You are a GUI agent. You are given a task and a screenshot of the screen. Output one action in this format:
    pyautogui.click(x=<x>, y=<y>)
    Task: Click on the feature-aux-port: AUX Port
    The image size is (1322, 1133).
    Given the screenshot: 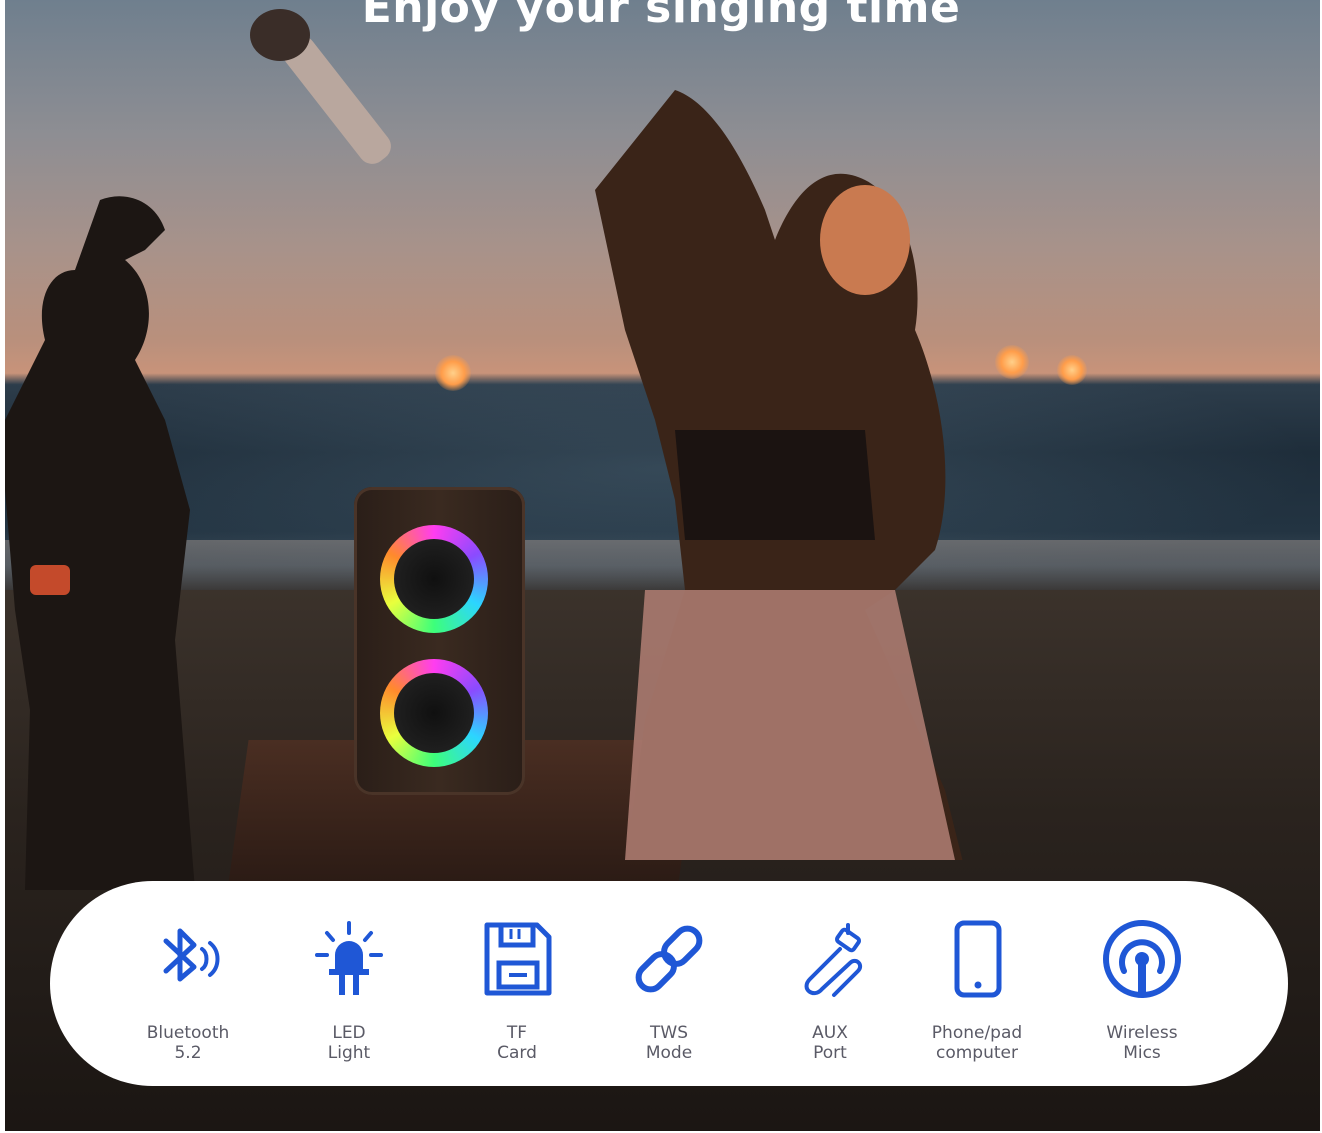 What is the action you would take?
    pyautogui.click(x=830, y=991)
    